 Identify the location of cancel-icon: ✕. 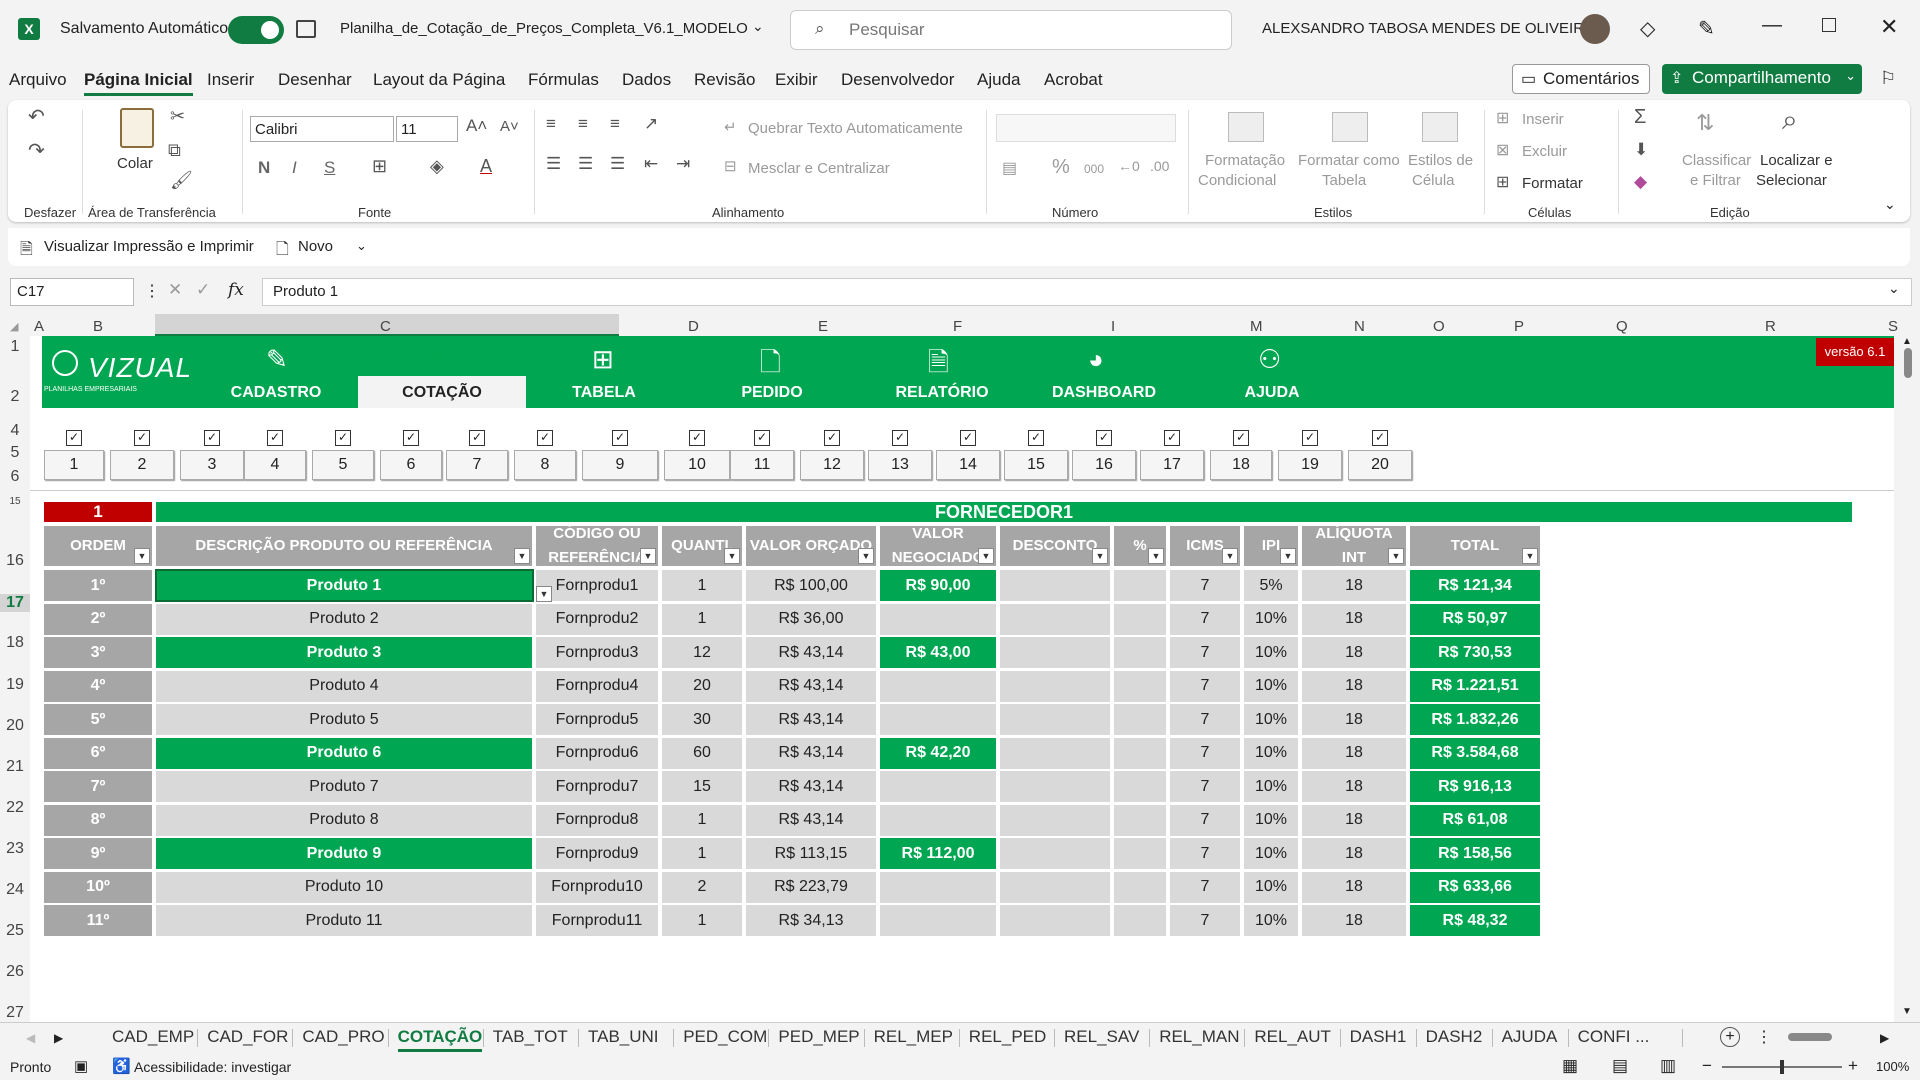
(175, 290).